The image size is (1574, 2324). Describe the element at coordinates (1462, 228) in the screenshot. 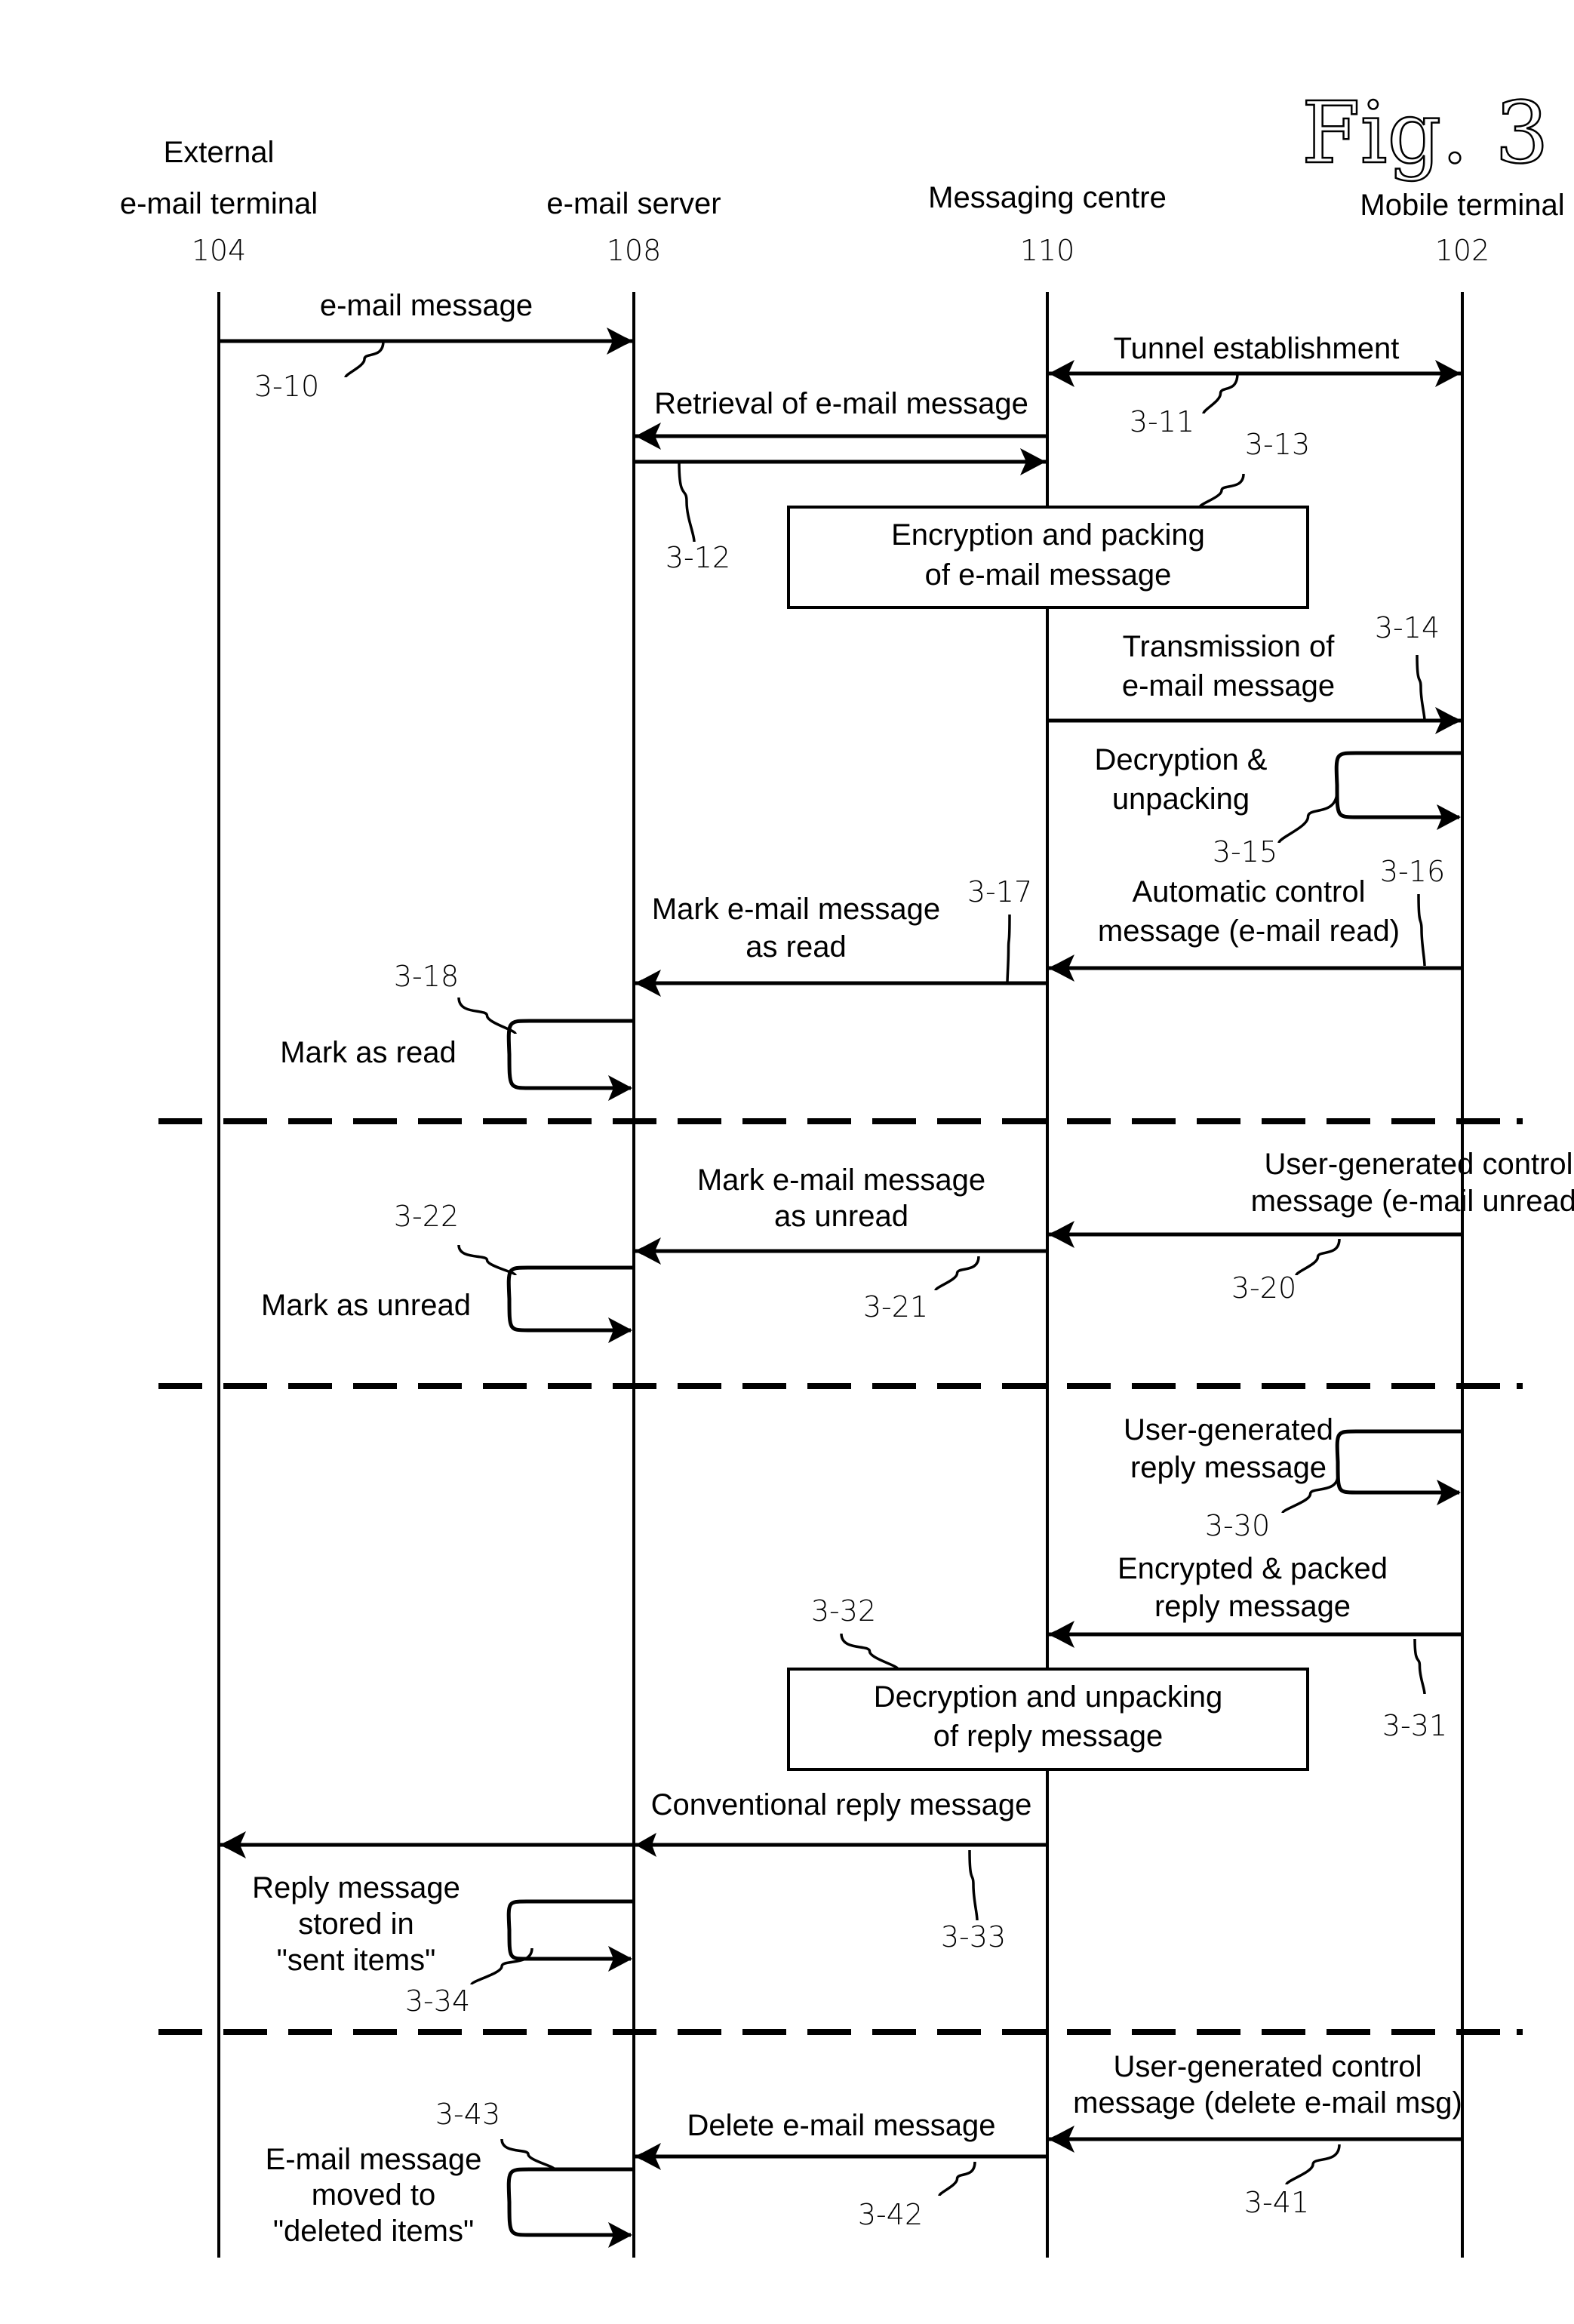

I see `participant-mob: Mobile terminal 102` at that location.